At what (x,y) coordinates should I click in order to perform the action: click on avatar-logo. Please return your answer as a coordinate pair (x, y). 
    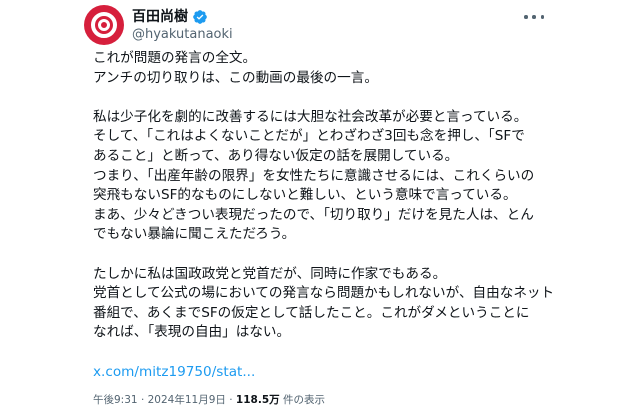
    Looking at the image, I should click on (104, 25).